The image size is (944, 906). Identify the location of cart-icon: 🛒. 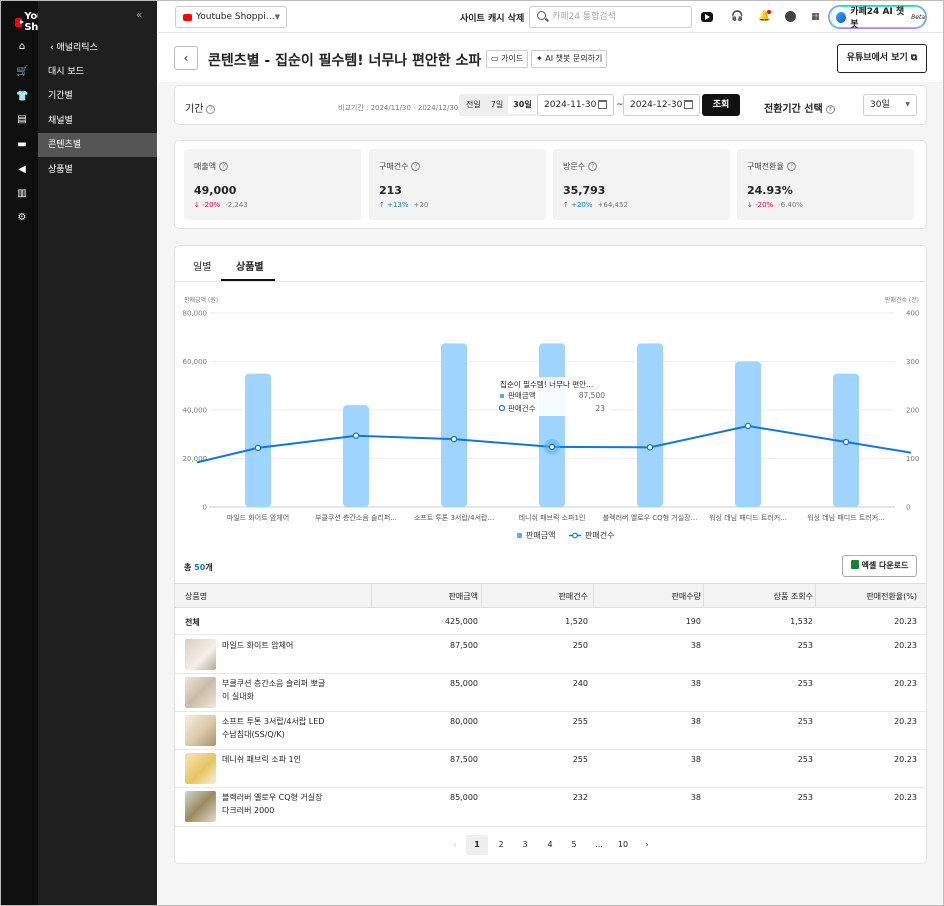
(22, 72).